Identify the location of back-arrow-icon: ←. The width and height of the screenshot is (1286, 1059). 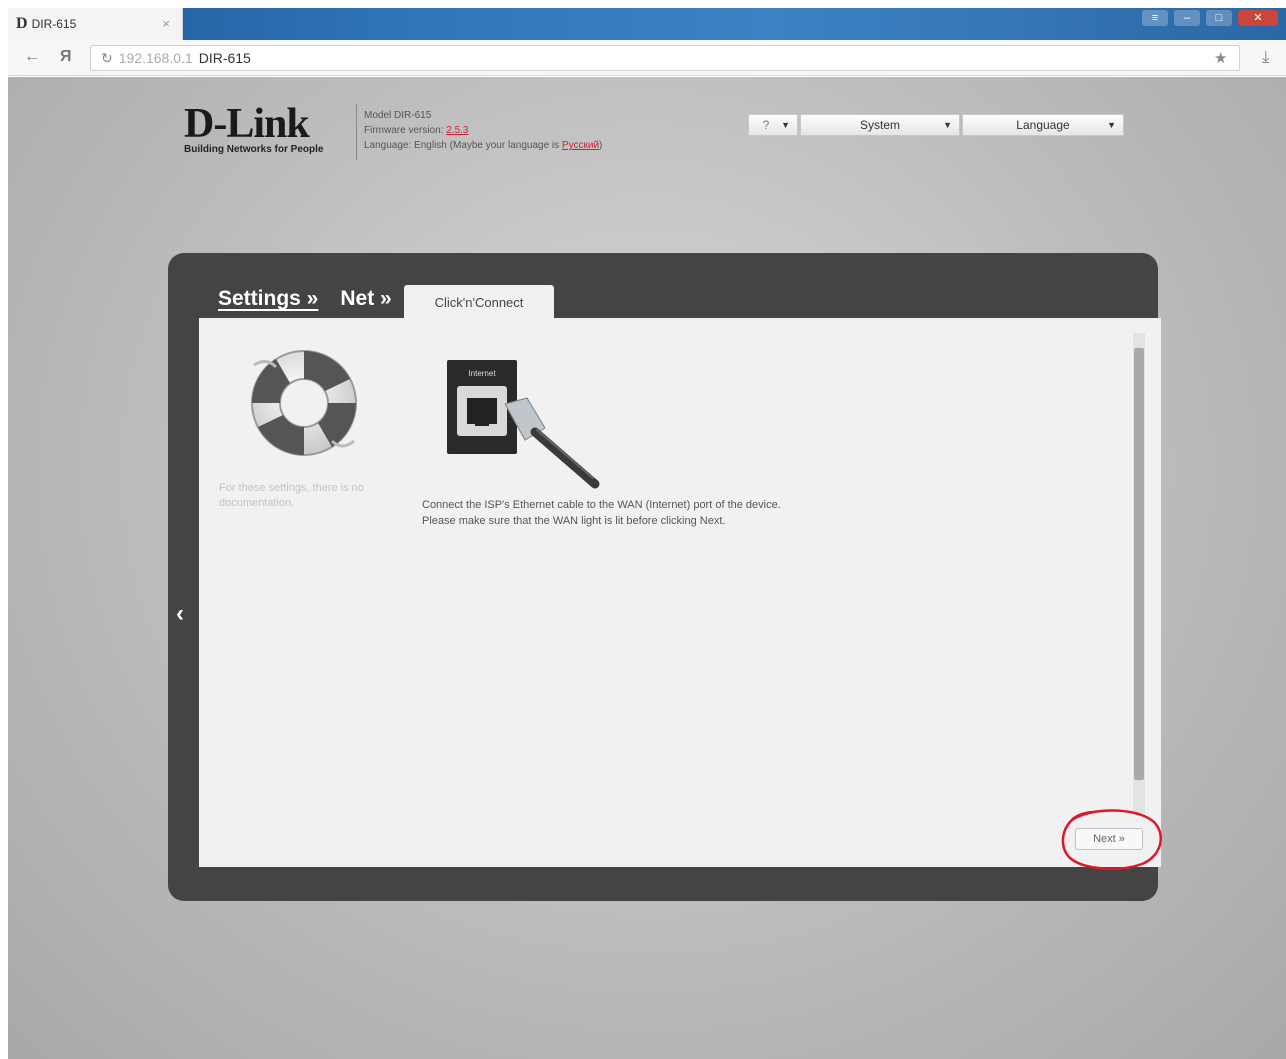
(32, 57).